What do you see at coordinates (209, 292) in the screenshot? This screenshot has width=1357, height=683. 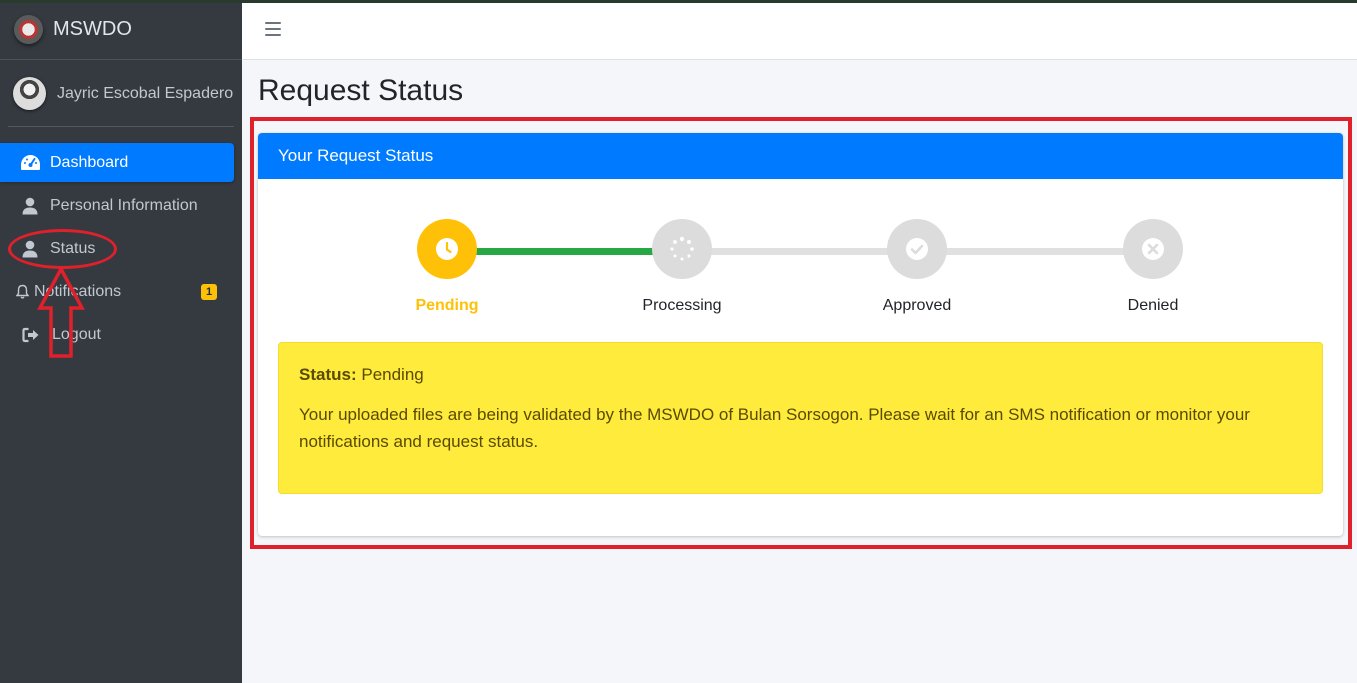 I see `notification-count-badge: 1` at bounding box center [209, 292].